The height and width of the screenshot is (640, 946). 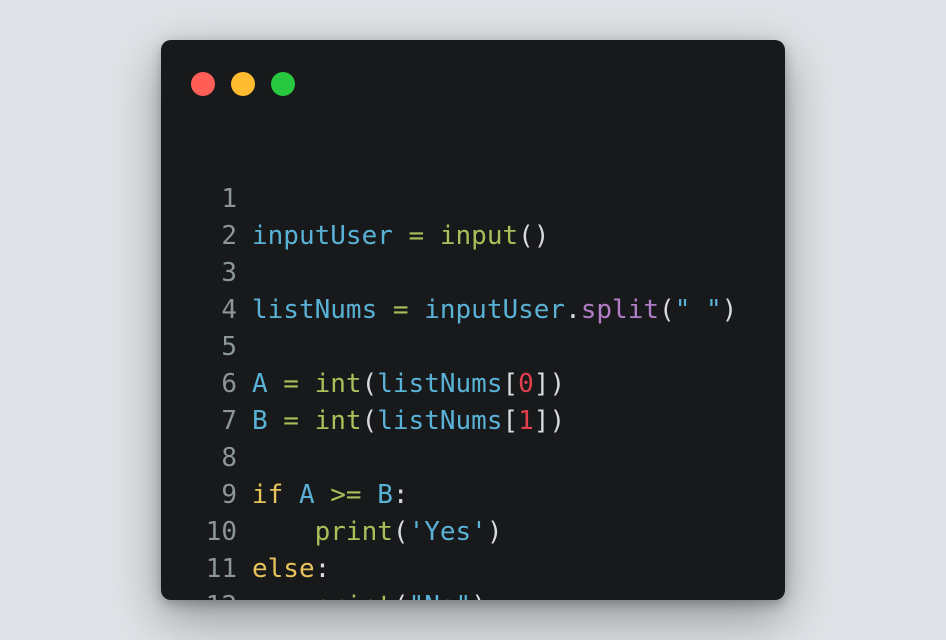 What do you see at coordinates (473, 216) in the screenshot?
I see `code-line: 2` at bounding box center [473, 216].